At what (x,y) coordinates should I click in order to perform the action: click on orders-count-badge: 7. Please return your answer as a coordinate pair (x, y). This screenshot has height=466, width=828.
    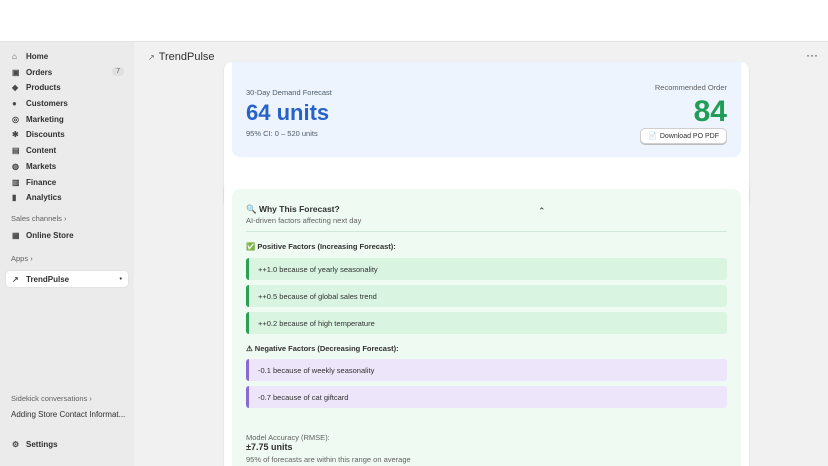
    Looking at the image, I should click on (118, 71).